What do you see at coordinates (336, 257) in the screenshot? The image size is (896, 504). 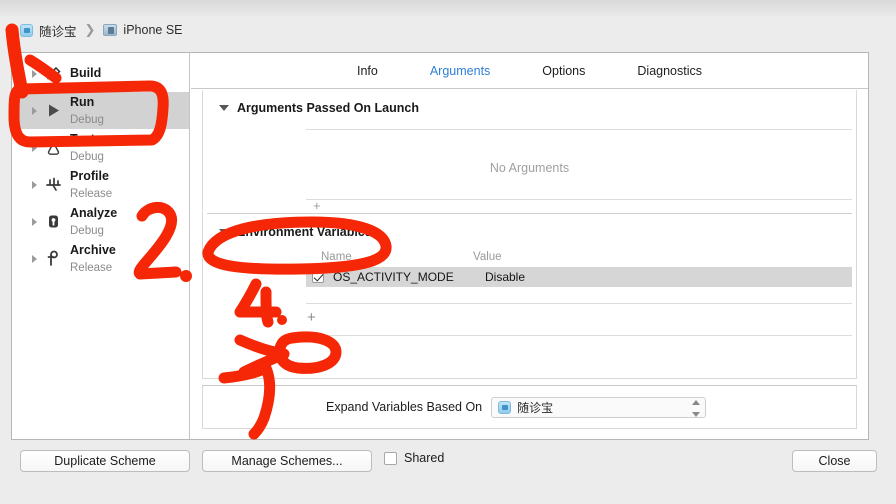 I see `column-header-name: Name` at bounding box center [336, 257].